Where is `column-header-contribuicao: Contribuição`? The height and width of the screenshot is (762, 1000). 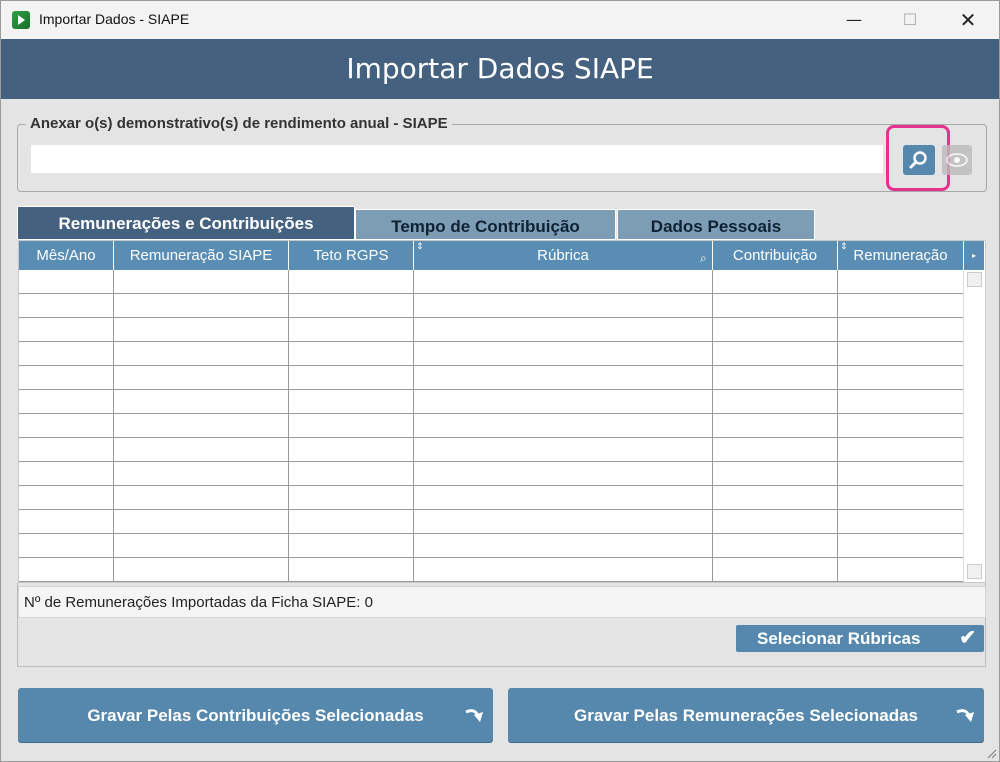
column-header-contribuicao: Contribuição is located at coordinates (775, 255).